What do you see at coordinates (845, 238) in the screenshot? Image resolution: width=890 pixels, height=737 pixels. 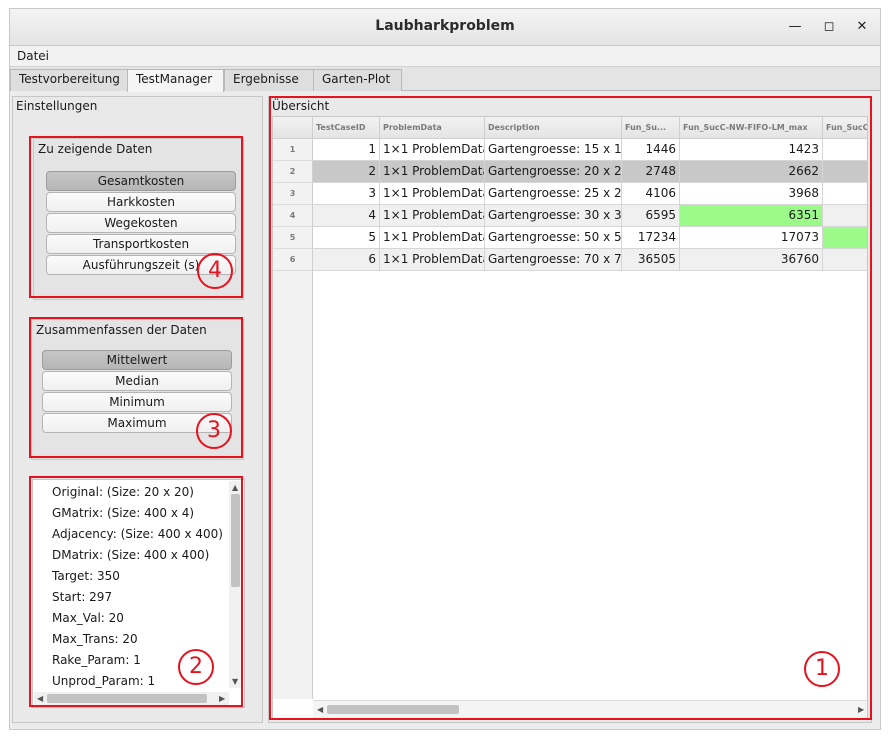 I see `table-cell-best` at bounding box center [845, 238].